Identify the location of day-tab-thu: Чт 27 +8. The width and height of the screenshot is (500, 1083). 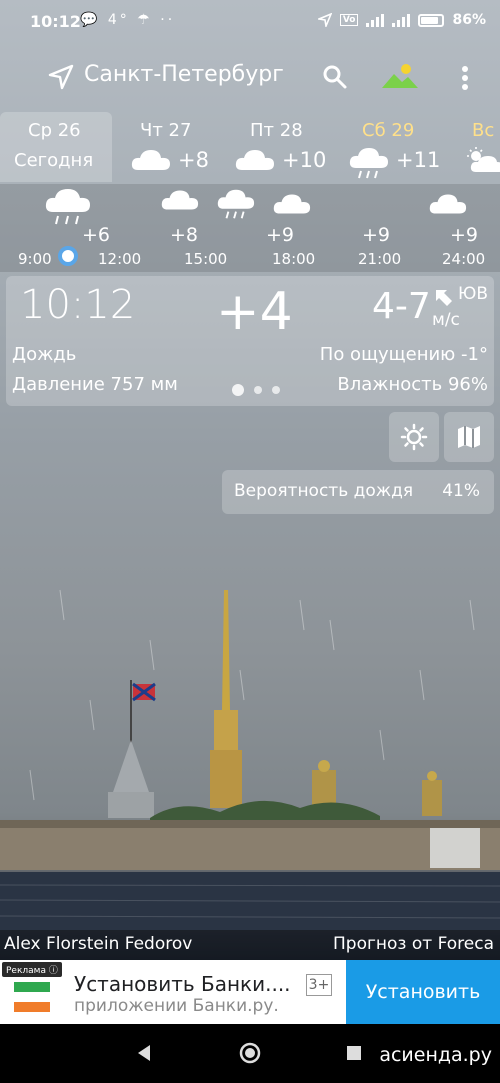
(181, 147).